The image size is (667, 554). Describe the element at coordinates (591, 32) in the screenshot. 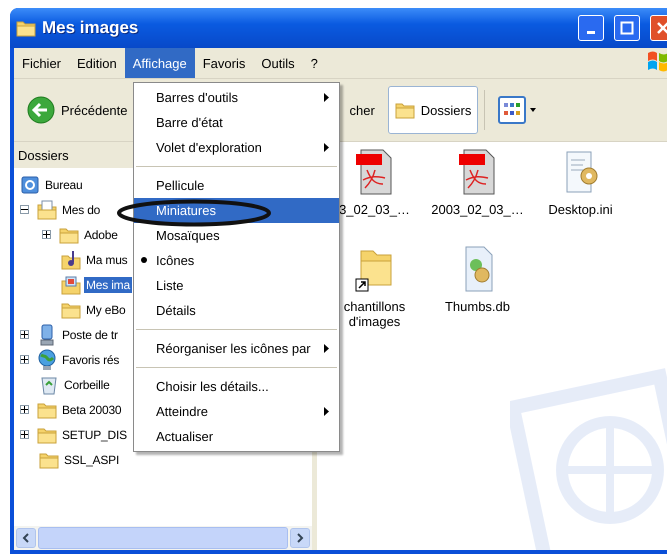

I see `minimize-icon` at that location.